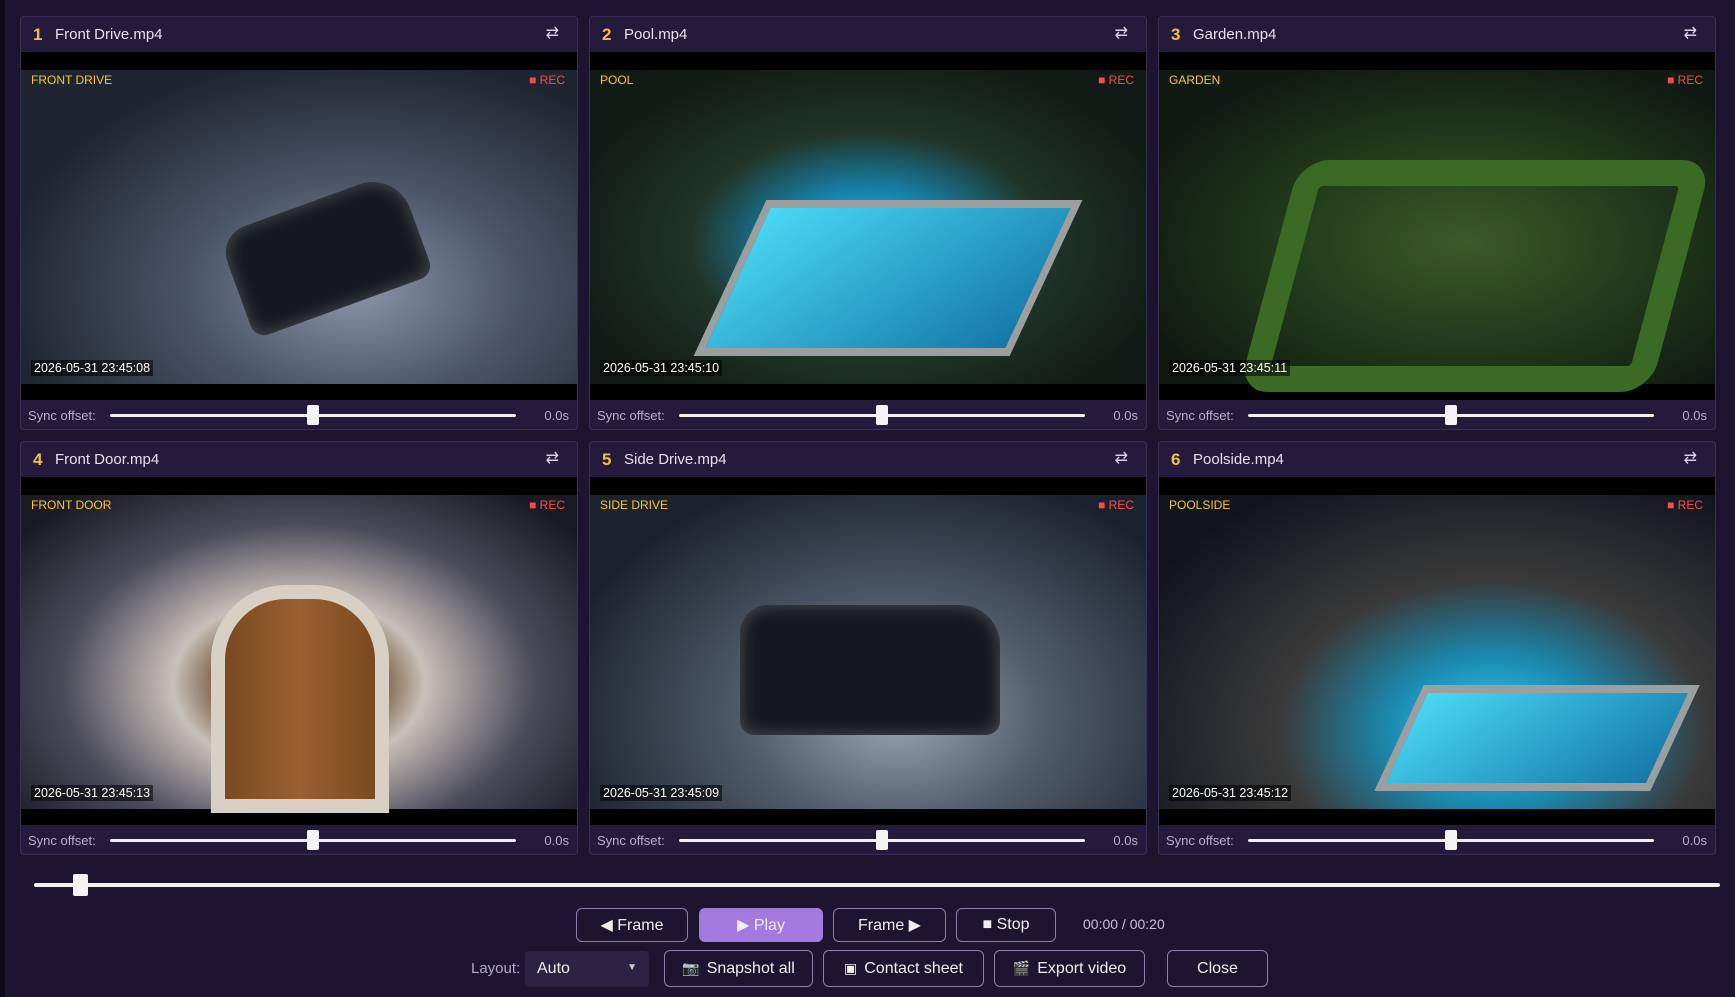 The image size is (1735, 997). What do you see at coordinates (1238, 459) in the screenshot?
I see `panel-filename: Poolside.mp4` at bounding box center [1238, 459].